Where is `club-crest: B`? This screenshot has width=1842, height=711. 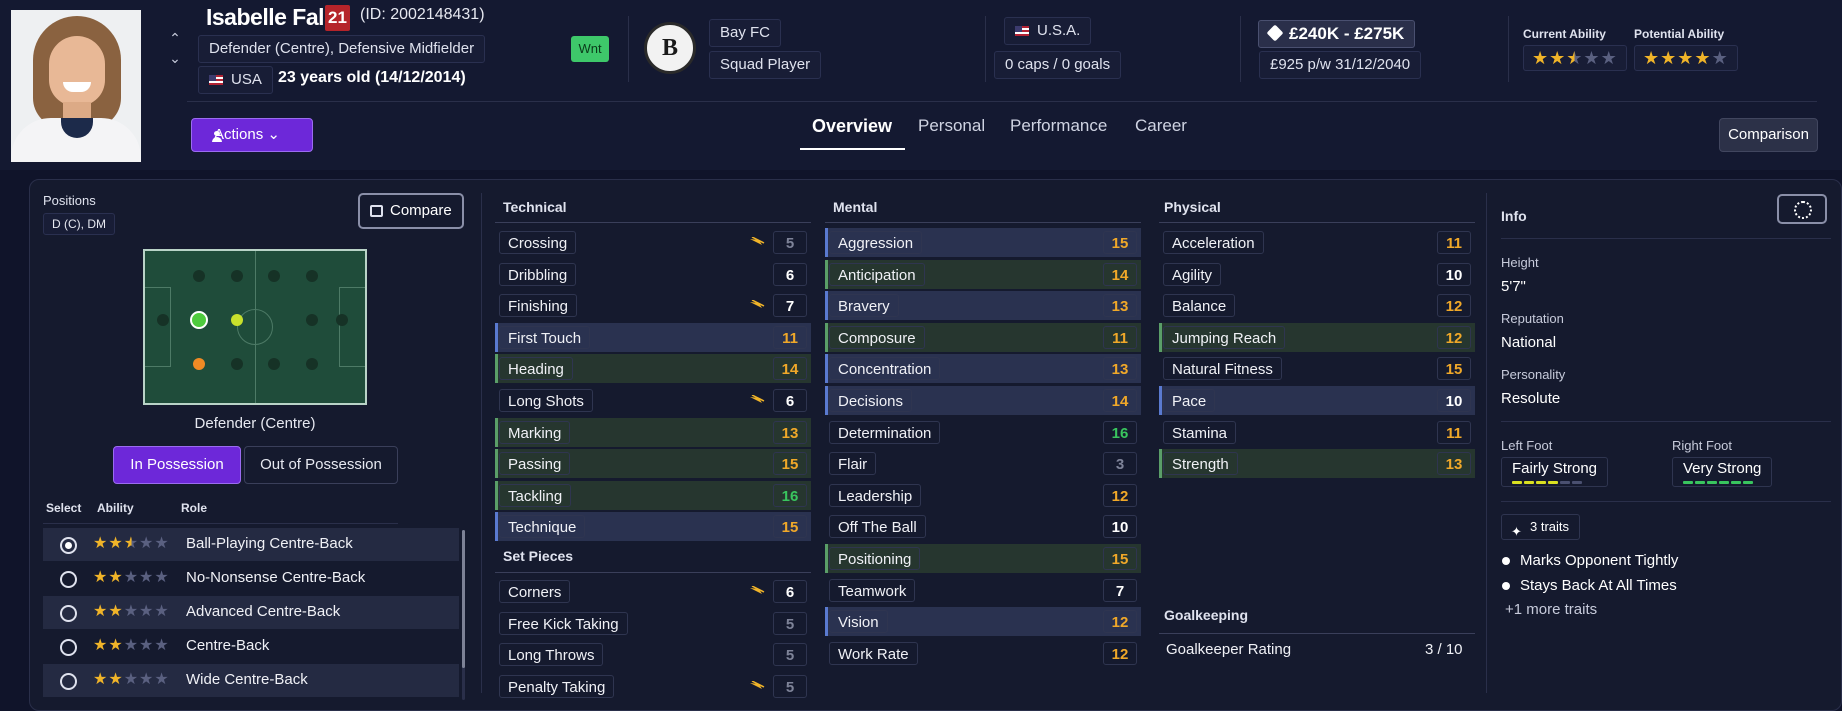 club-crest: B is located at coordinates (670, 48).